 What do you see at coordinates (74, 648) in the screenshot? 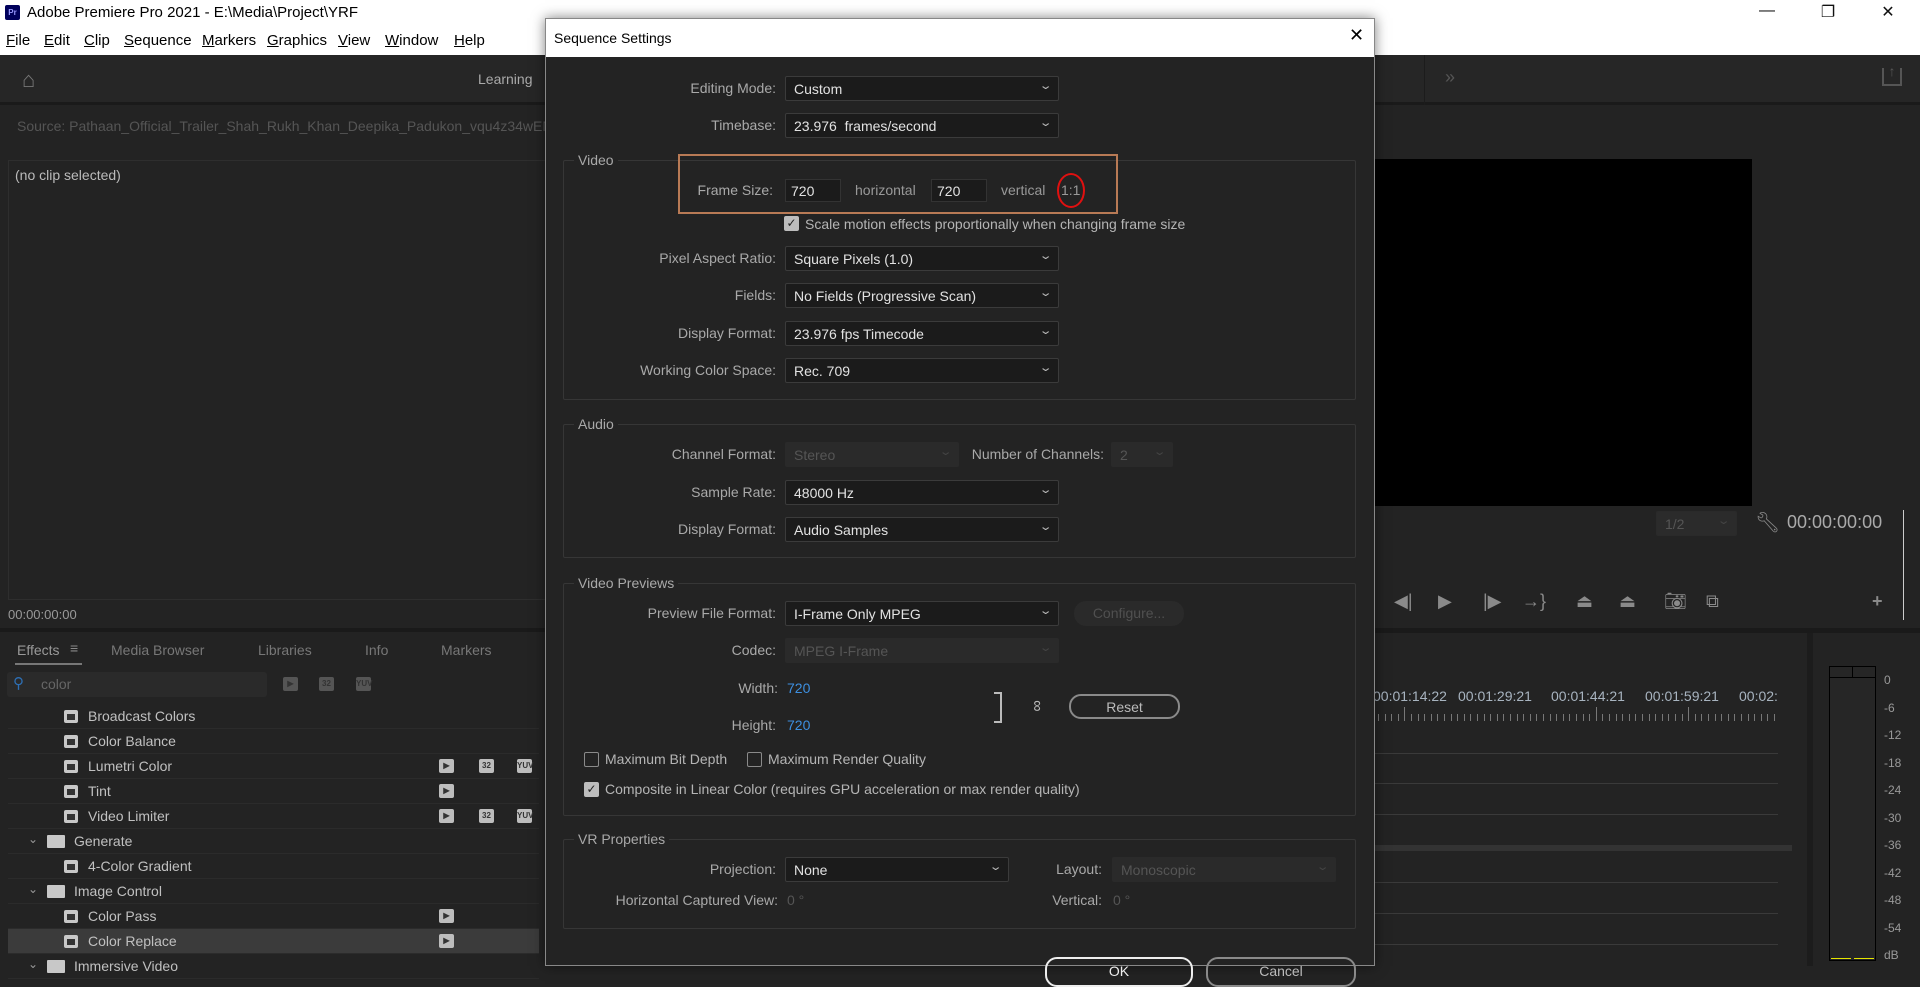
I see `panel-menu-icon: ≡` at bounding box center [74, 648].